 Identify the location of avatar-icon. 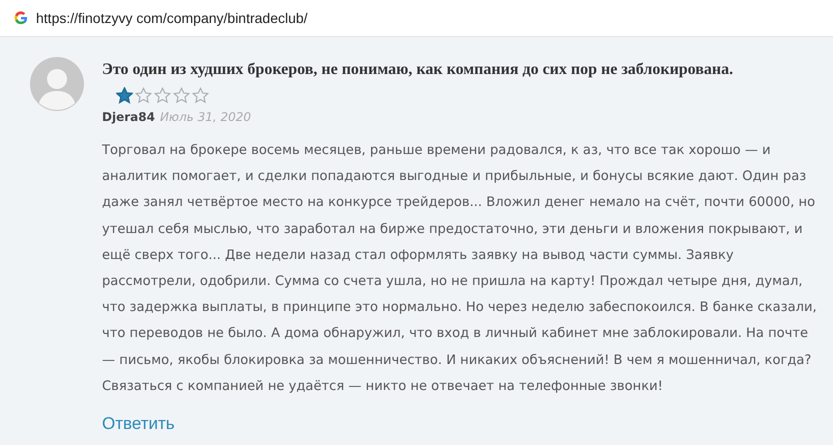
(57, 84).